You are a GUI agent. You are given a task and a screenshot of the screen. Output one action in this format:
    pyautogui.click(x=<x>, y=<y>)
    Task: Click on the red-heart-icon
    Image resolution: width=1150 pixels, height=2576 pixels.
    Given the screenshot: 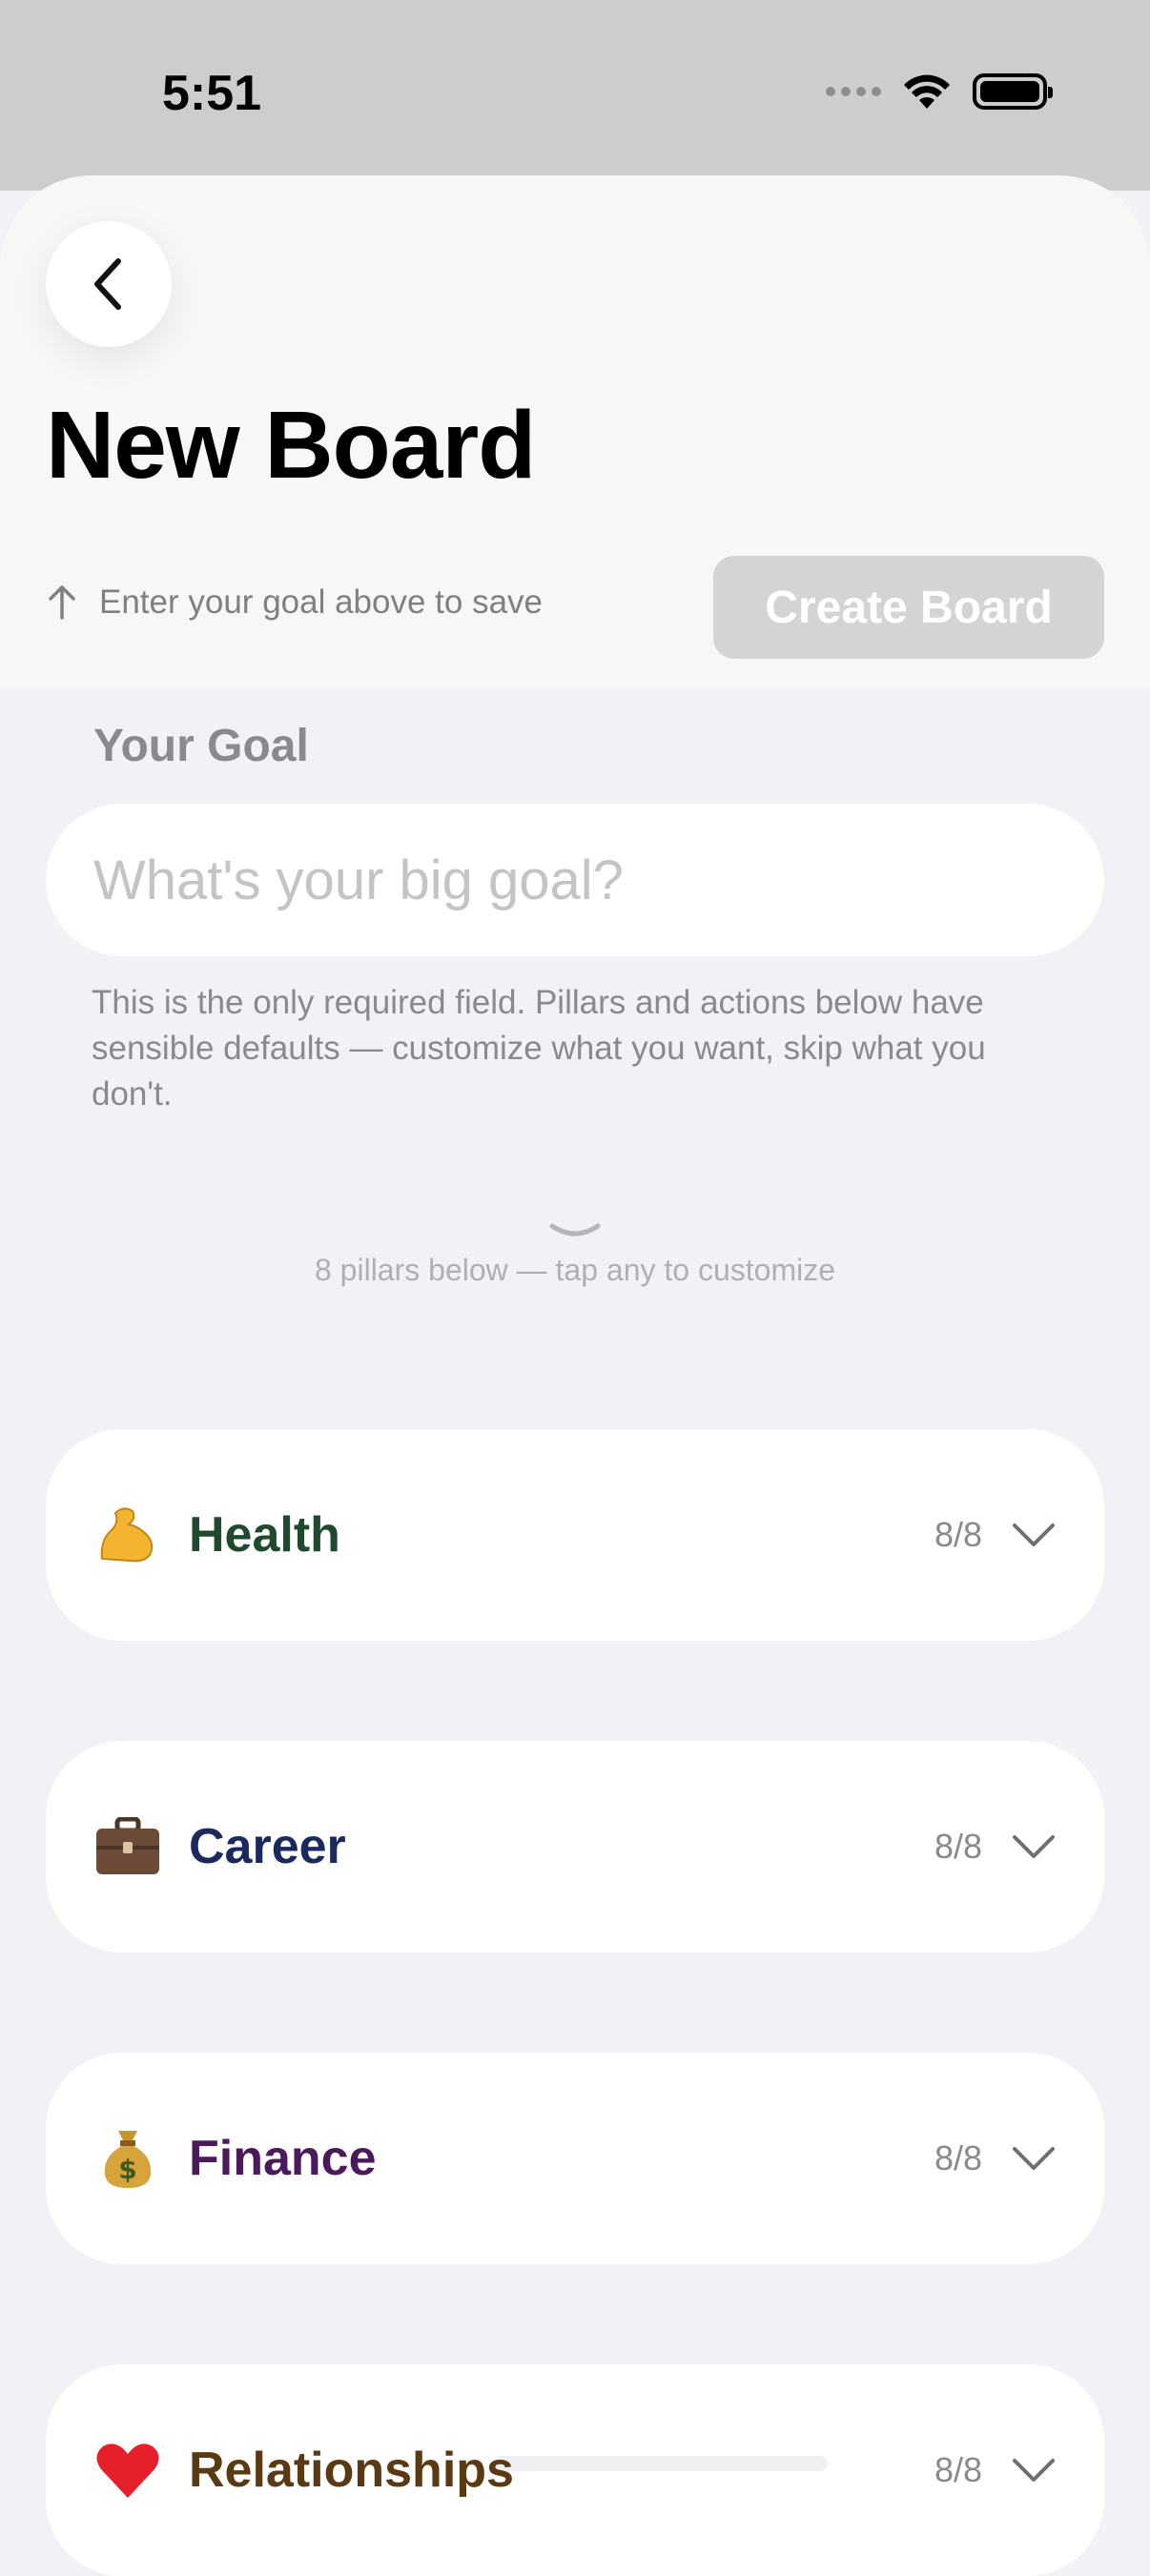 What is the action you would take?
    pyautogui.click(x=127, y=2470)
    